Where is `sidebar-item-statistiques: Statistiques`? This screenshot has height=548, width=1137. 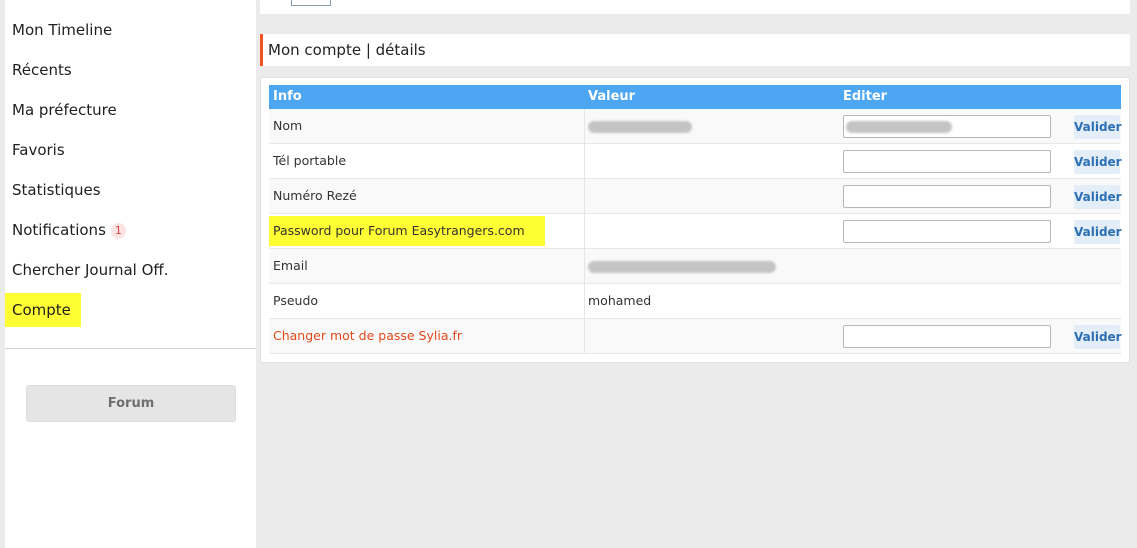 sidebar-item-statistiques: Statistiques is located at coordinates (56, 190).